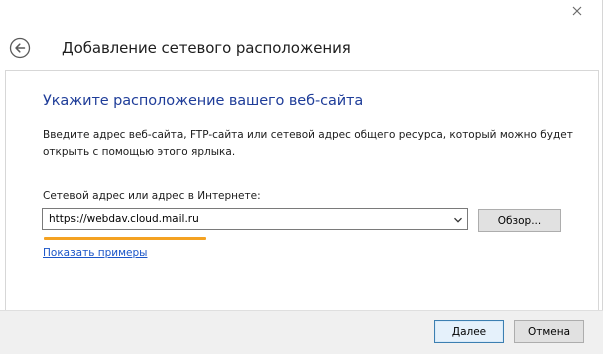 Image resolution: width=603 pixels, height=354 pixels. Describe the element at coordinates (203, 101) in the screenshot. I see `section-title: Укажите расположение вашего веб-сайта` at that location.